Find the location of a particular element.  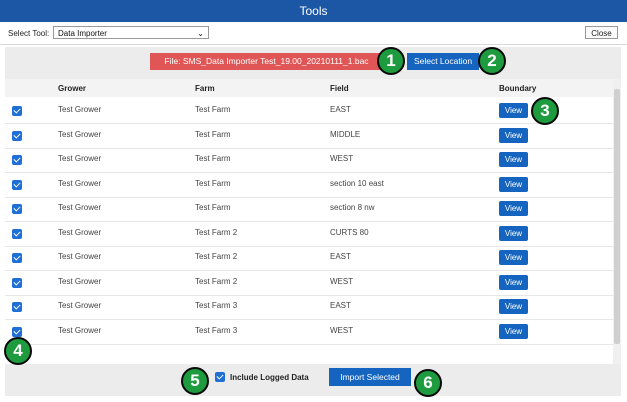

field-cell: CURTS 80 is located at coordinates (349, 232).